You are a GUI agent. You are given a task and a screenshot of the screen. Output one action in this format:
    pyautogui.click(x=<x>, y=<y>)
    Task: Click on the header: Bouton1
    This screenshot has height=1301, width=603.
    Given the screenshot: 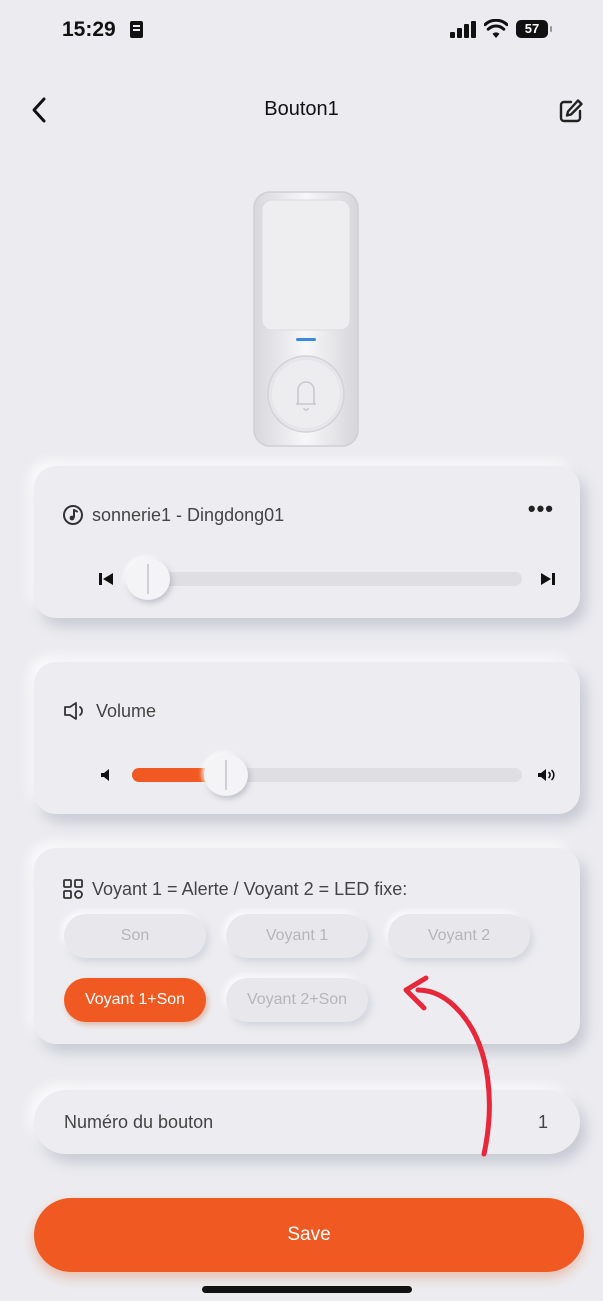 What is the action you would take?
    pyautogui.click(x=301, y=110)
    